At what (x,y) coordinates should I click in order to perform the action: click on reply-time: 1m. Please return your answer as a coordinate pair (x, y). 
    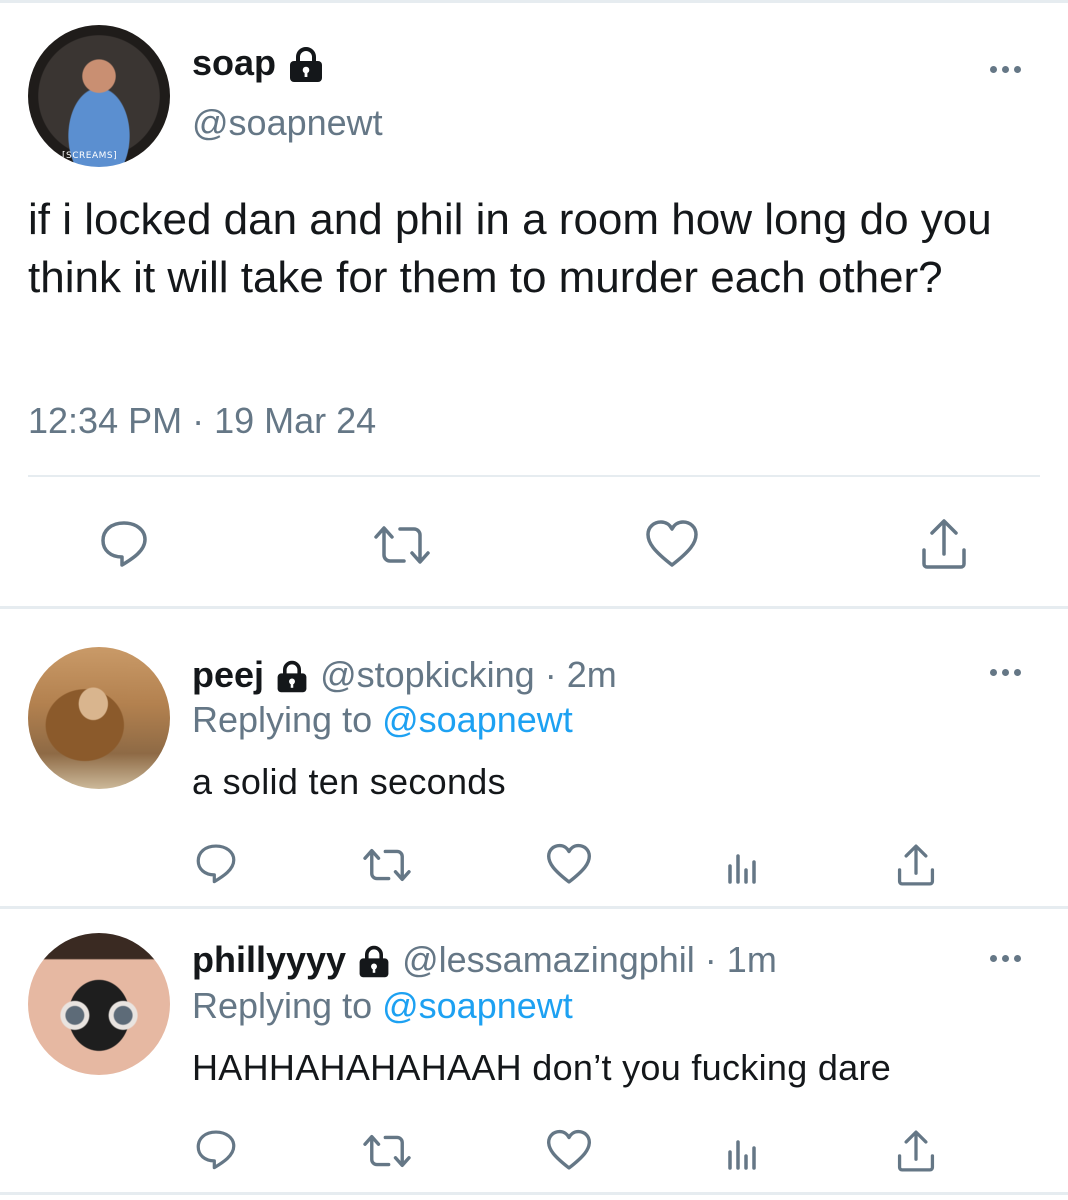
    Looking at the image, I should click on (752, 959).